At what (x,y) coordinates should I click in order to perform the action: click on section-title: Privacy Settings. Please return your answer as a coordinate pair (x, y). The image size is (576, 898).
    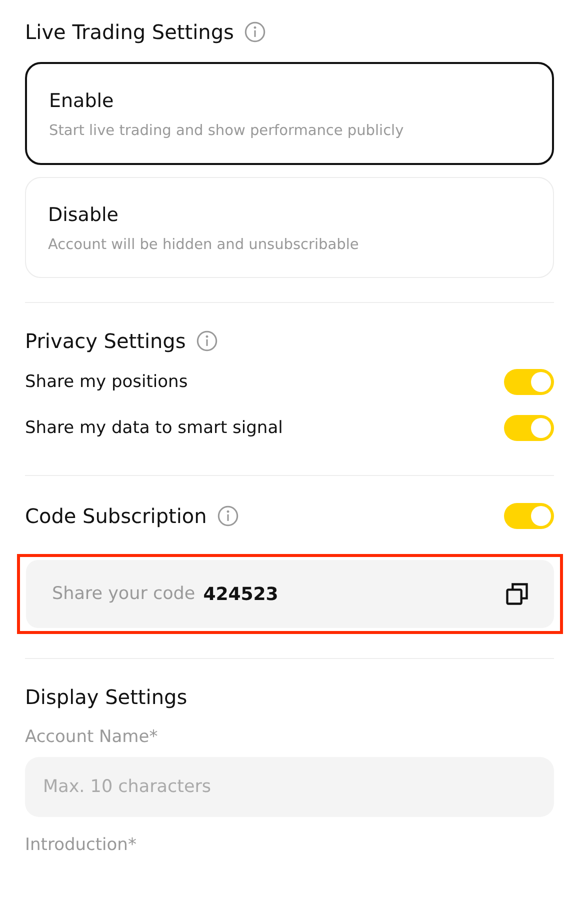
    Looking at the image, I should click on (105, 341).